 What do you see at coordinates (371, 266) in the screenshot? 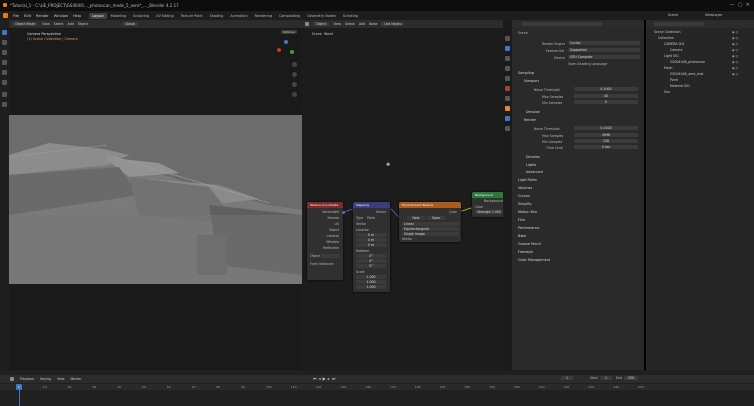
I see `rotation-z-field: 0°` at bounding box center [371, 266].